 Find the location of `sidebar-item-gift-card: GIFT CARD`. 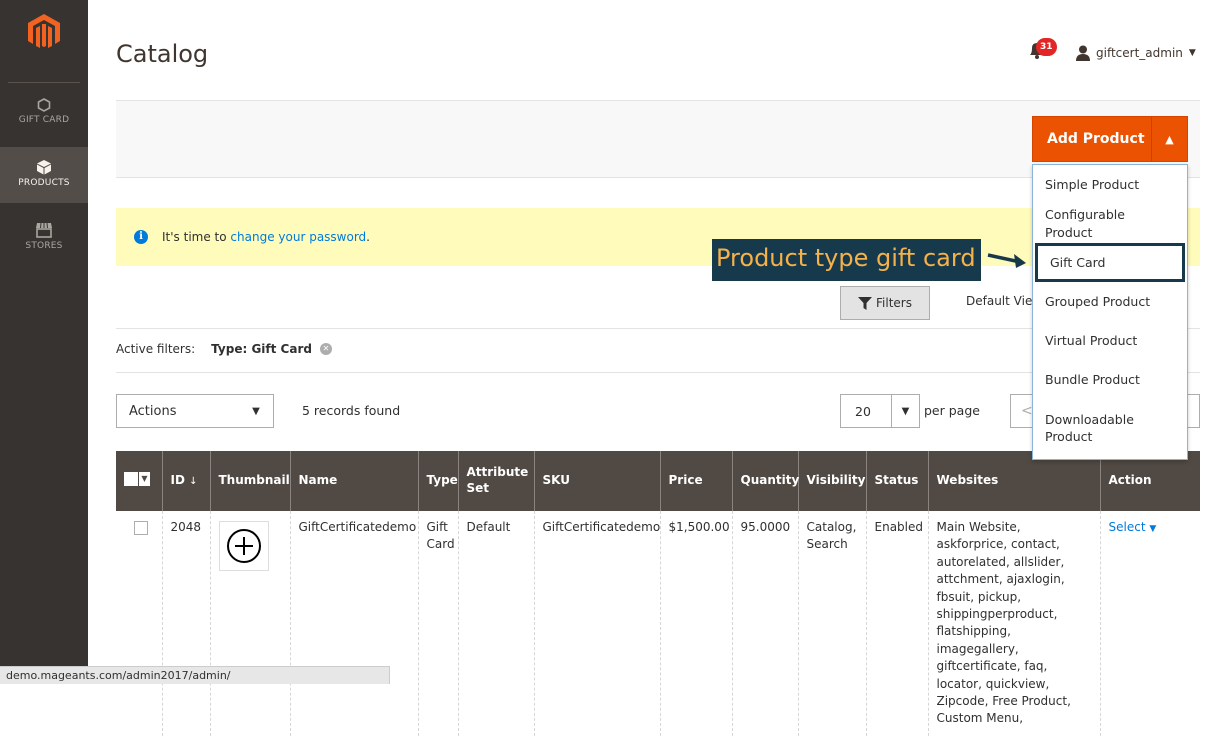

sidebar-item-gift-card: GIFT CARD is located at coordinates (44, 121).